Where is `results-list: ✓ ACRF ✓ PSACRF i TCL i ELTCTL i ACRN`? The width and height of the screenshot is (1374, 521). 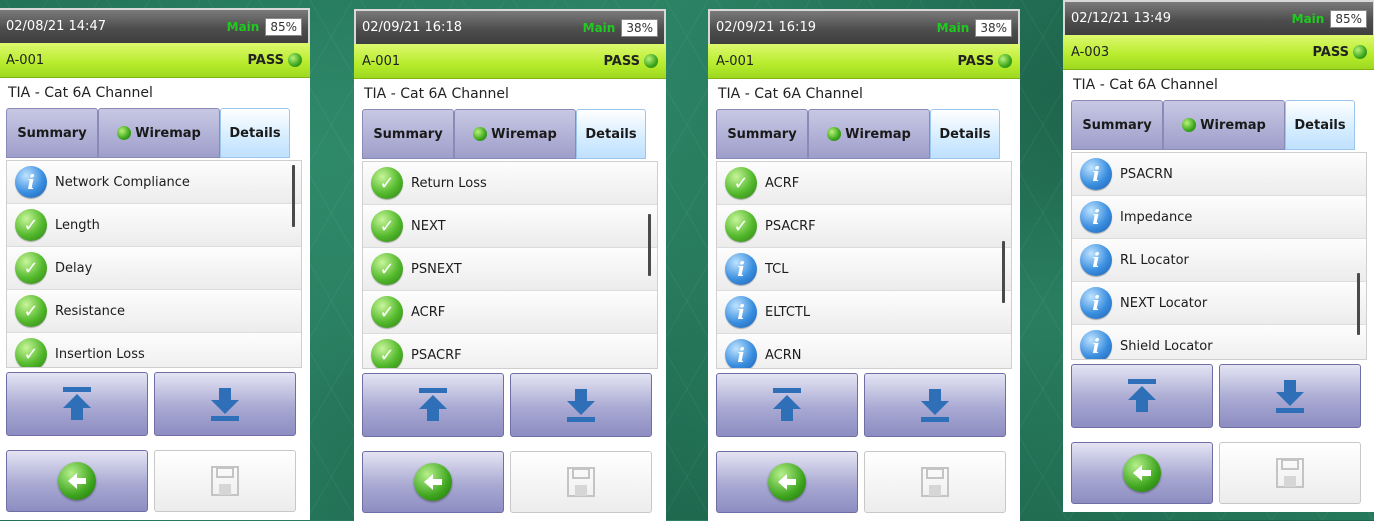
results-list: ✓ ACRF ✓ PSACRF i TCL i ELTCTL i ACRN is located at coordinates (864, 265).